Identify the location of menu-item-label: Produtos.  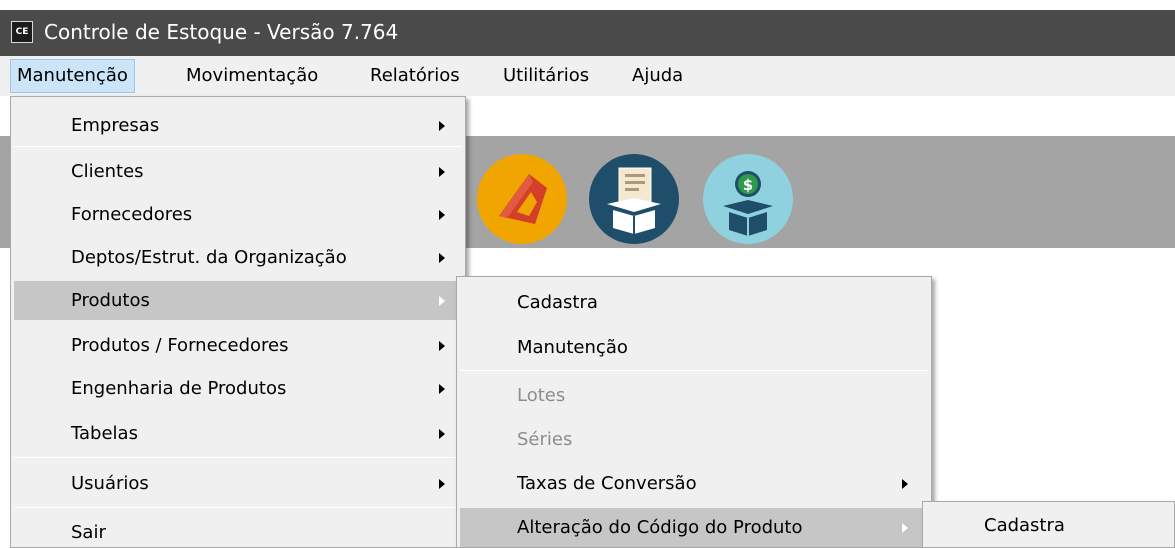
(110, 300).